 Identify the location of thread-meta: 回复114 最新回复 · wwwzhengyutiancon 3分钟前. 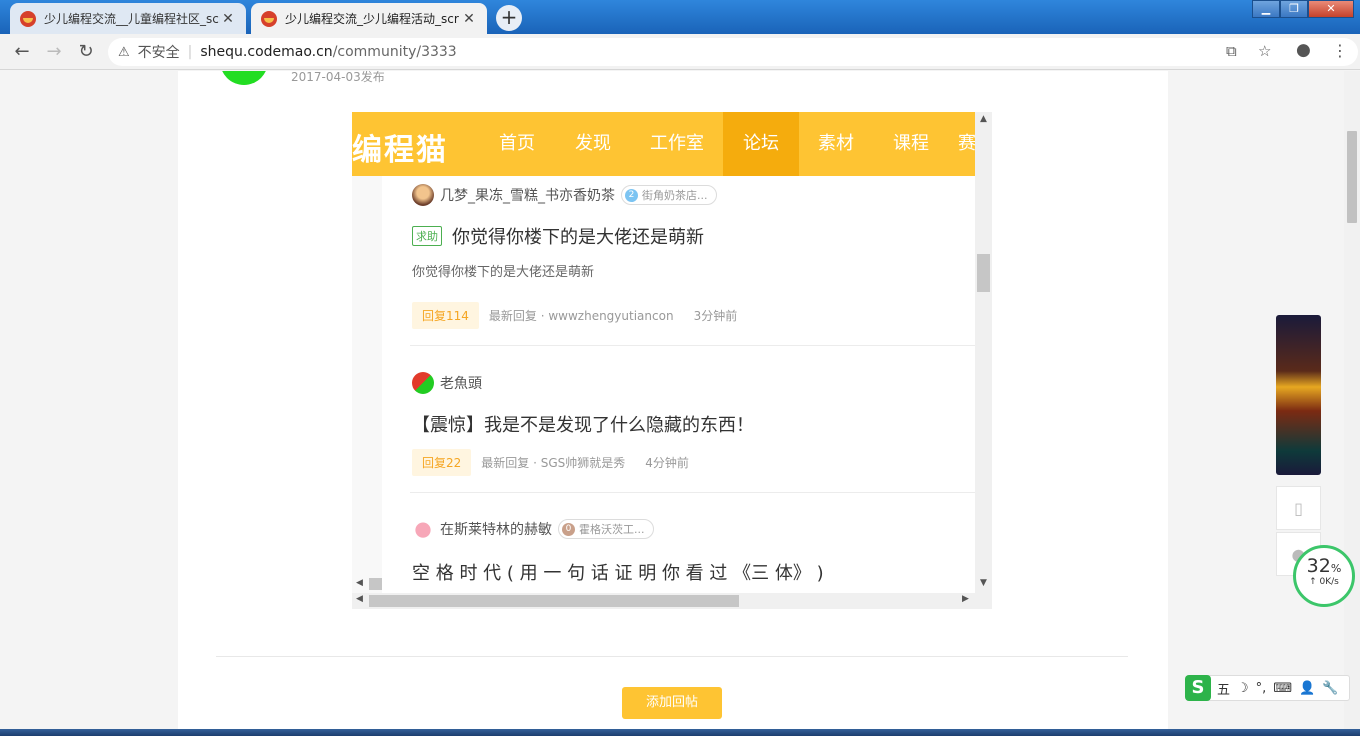
(693, 315).